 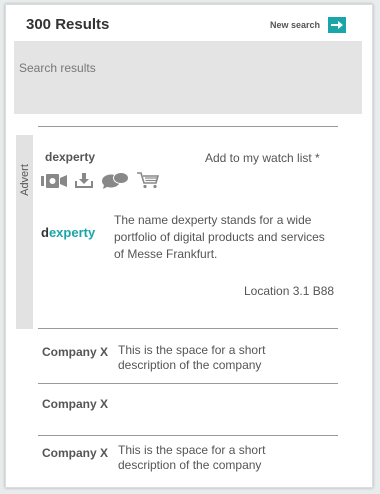 What do you see at coordinates (70, 157) in the screenshot?
I see `advert-company-name: dexperty` at bounding box center [70, 157].